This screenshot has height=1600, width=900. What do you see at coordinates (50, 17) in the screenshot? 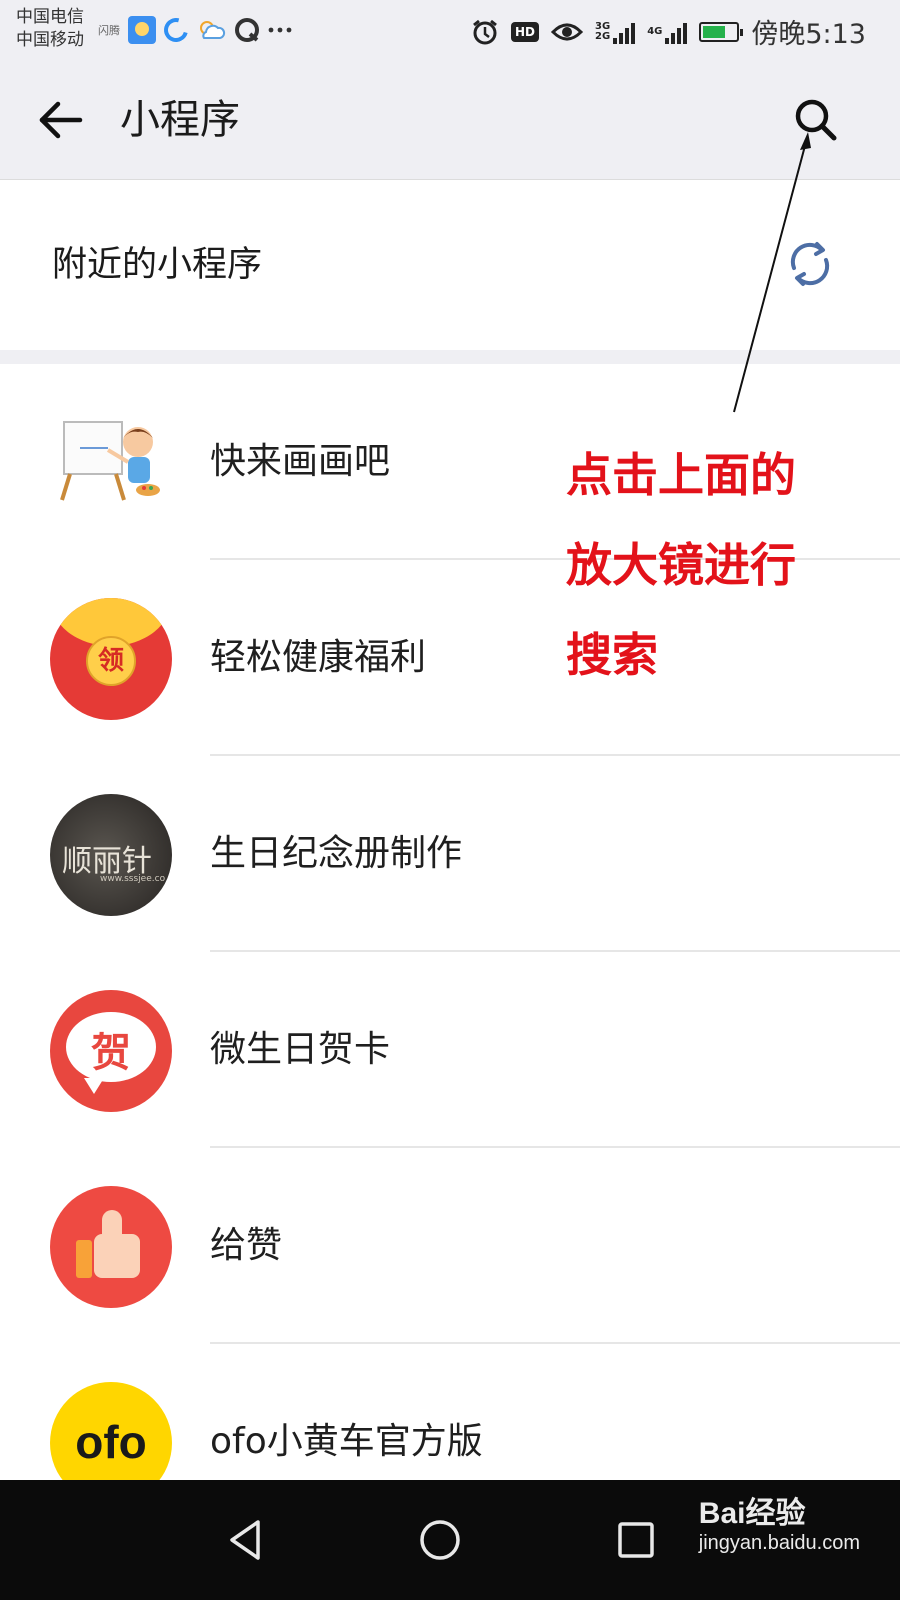
I see `carrier-1: 中国电信` at bounding box center [50, 17].